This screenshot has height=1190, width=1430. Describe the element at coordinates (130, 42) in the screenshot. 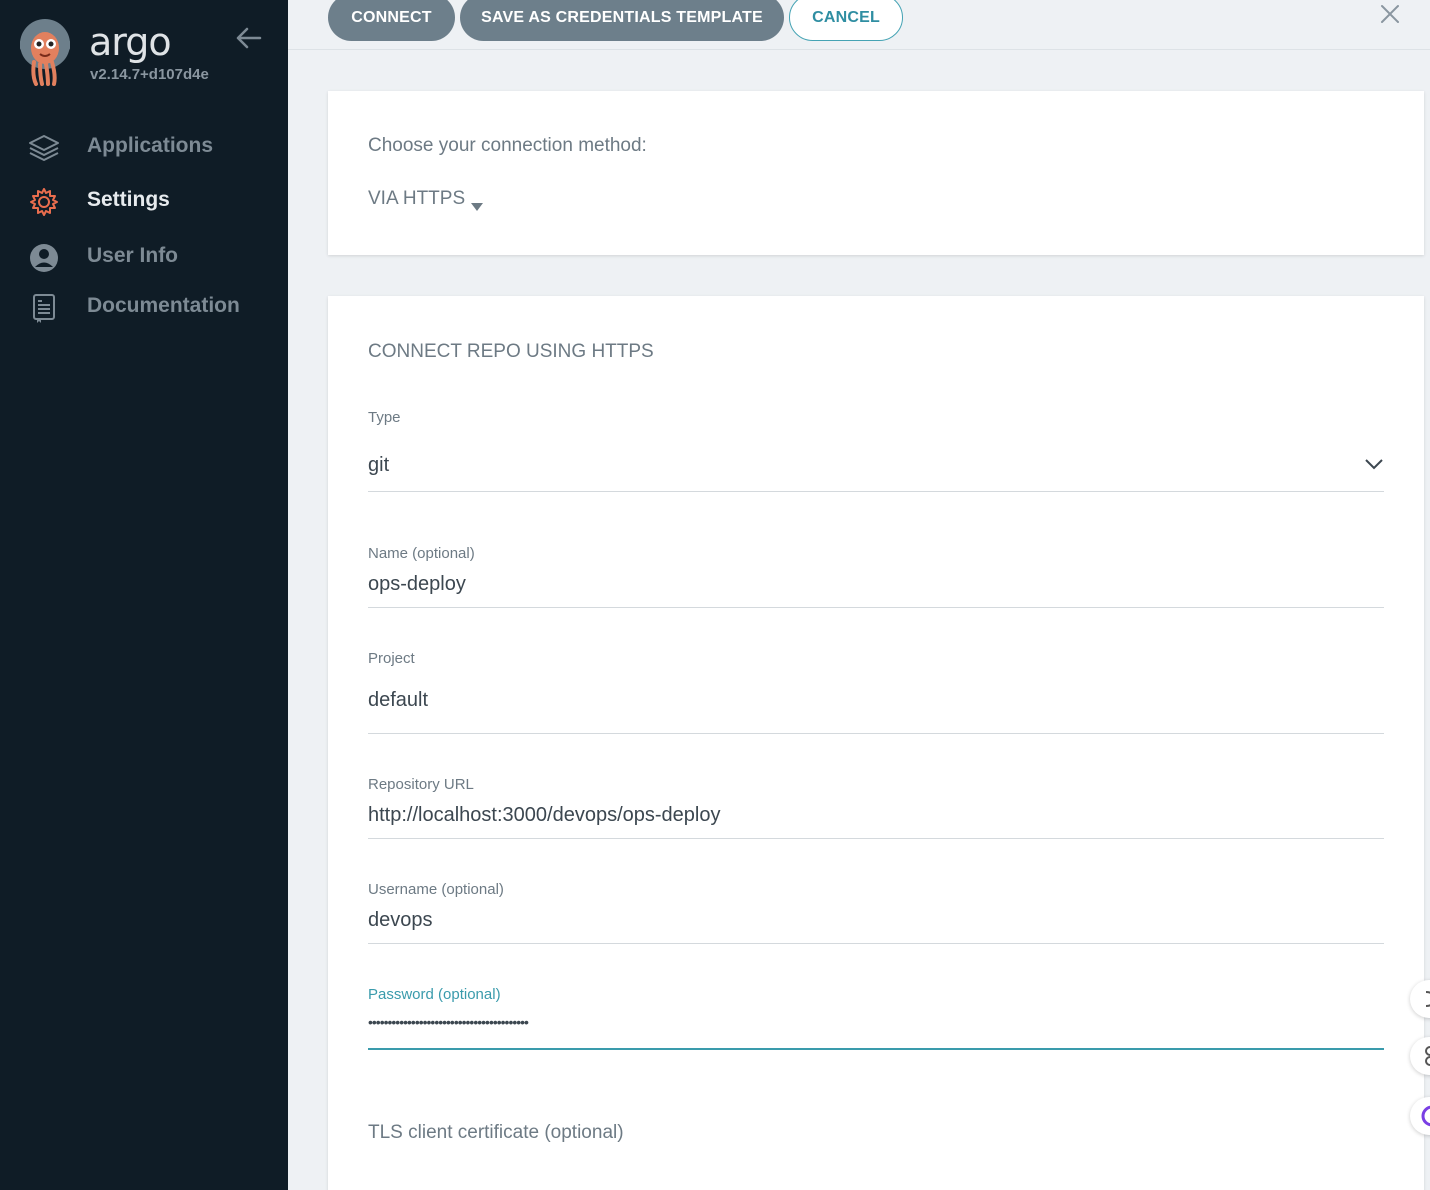

I see `brand-name: argo` at that location.